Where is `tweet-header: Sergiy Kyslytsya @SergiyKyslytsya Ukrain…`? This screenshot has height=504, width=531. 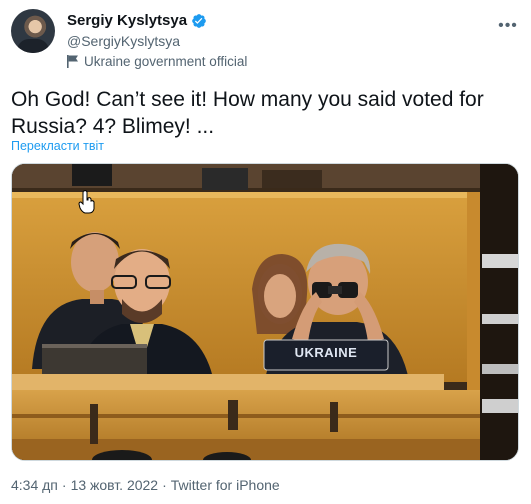
tweet-header: Sergiy Kyslytsya @SergiyKyslytsya Ukrain… is located at coordinates (266, 39).